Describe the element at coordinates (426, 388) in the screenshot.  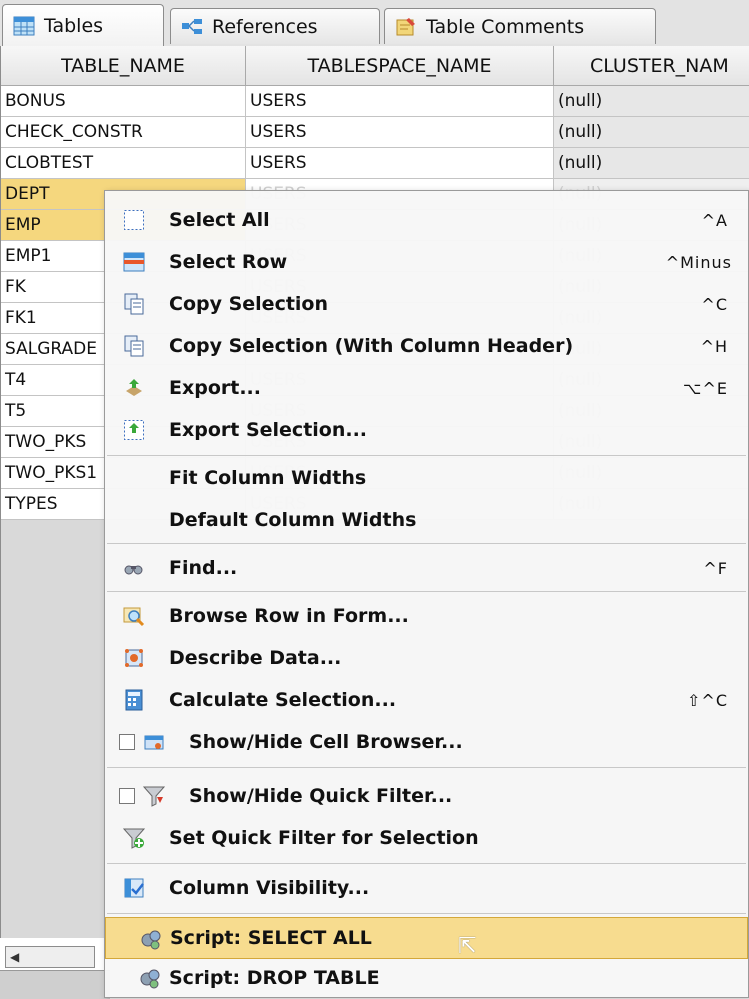
I see `menu-item-export: Export... ⌥^E` at that location.